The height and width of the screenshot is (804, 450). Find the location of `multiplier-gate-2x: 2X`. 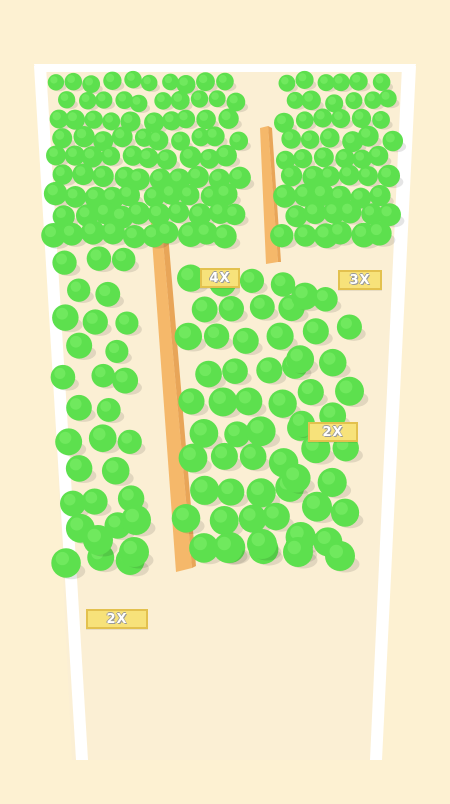

multiplier-gate-2x: 2X is located at coordinates (333, 432).